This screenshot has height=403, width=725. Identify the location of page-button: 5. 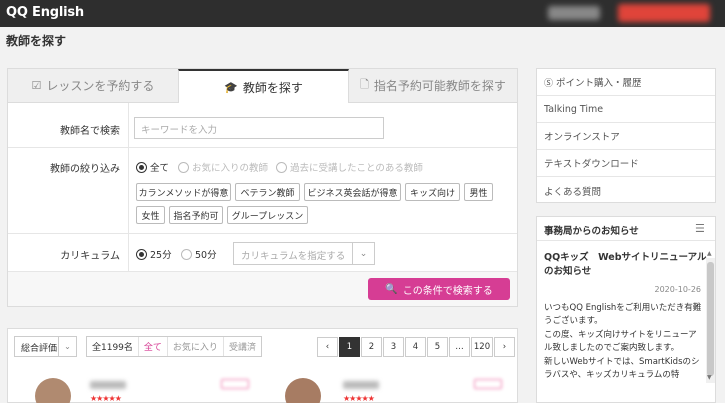
(437, 347).